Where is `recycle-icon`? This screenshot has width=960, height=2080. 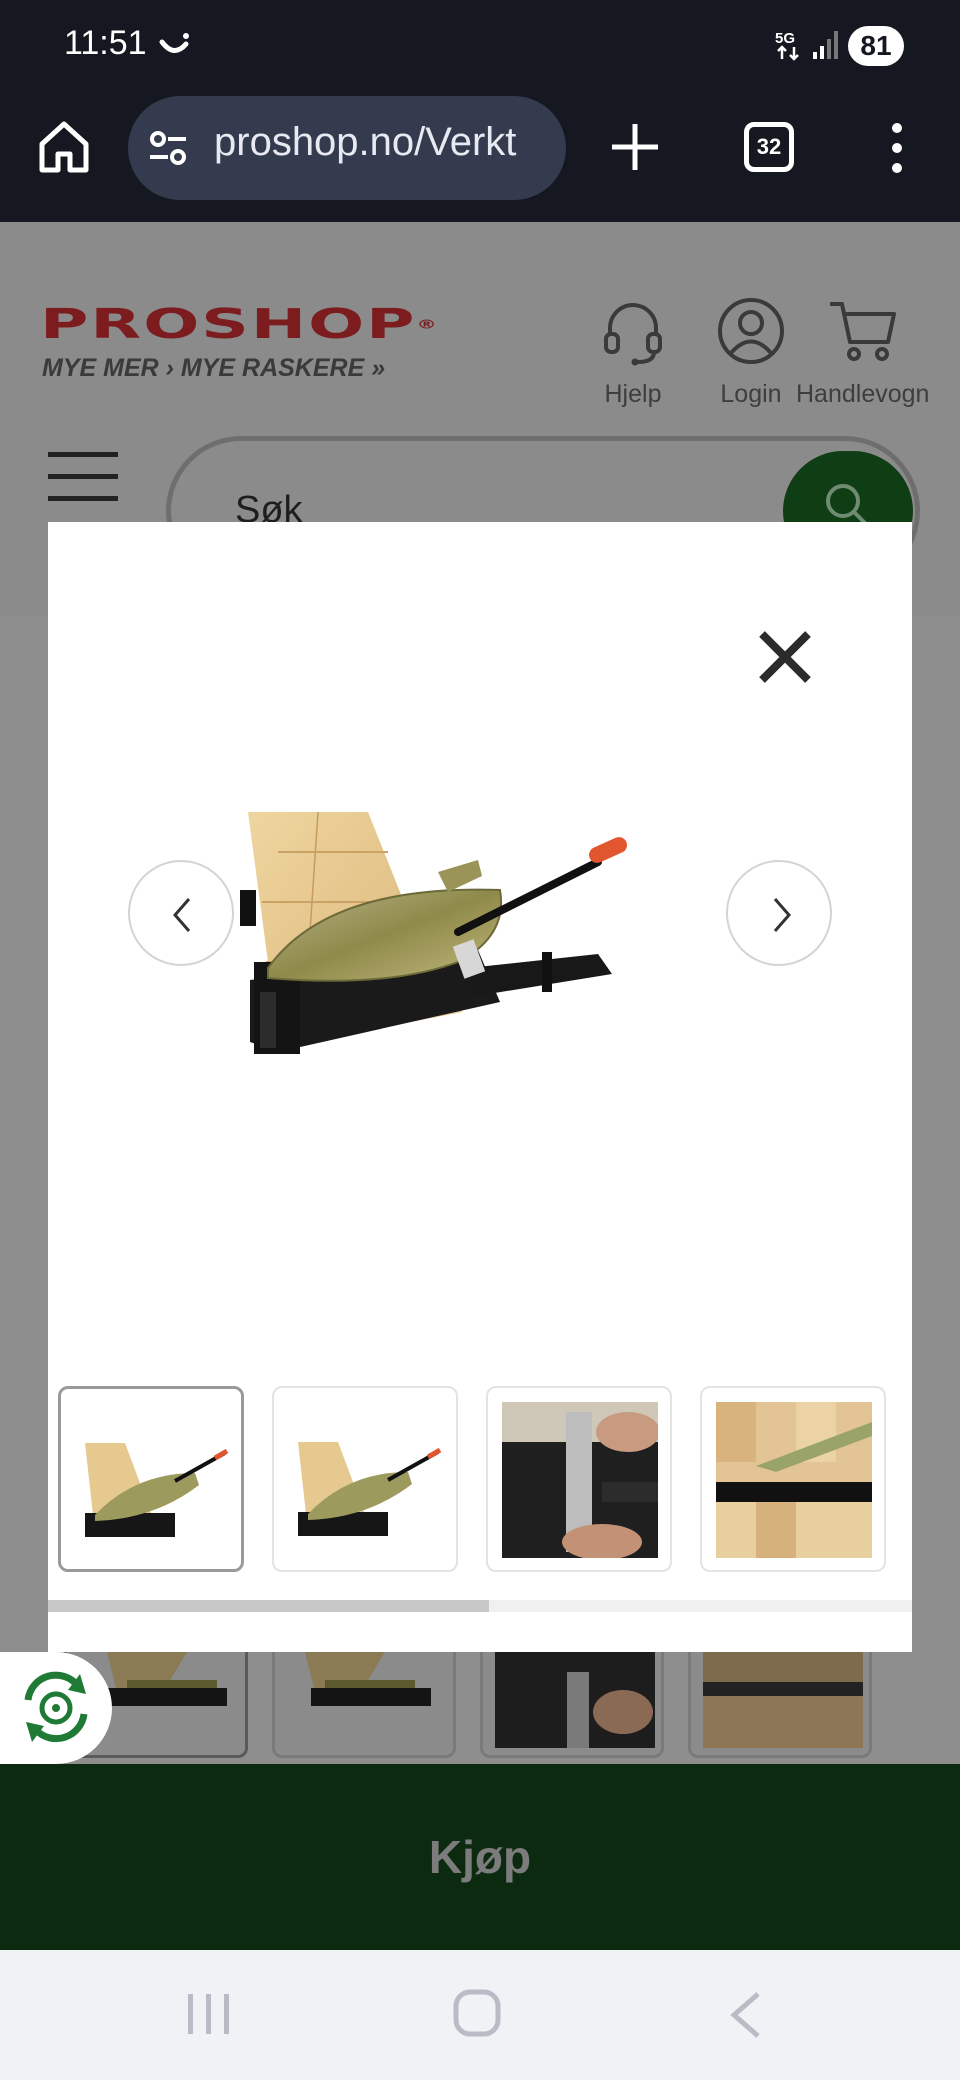
recycle-icon is located at coordinates (56, 1707).